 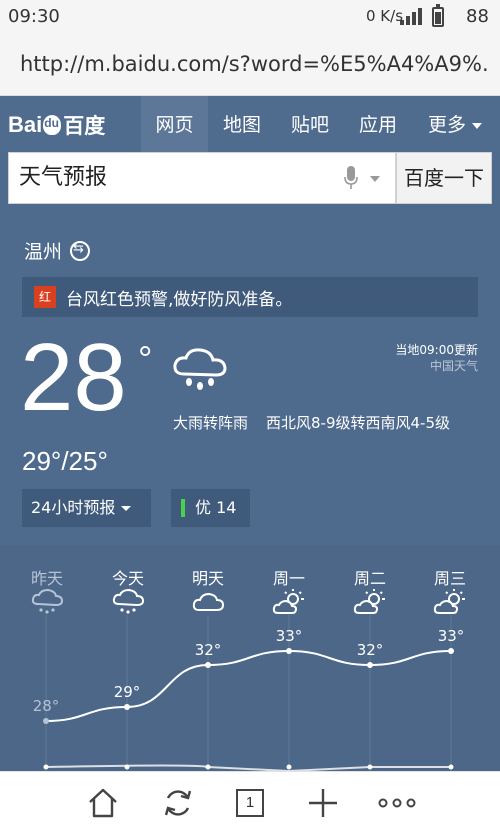 I want to click on weather-source: 中国天气, so click(x=453, y=366).